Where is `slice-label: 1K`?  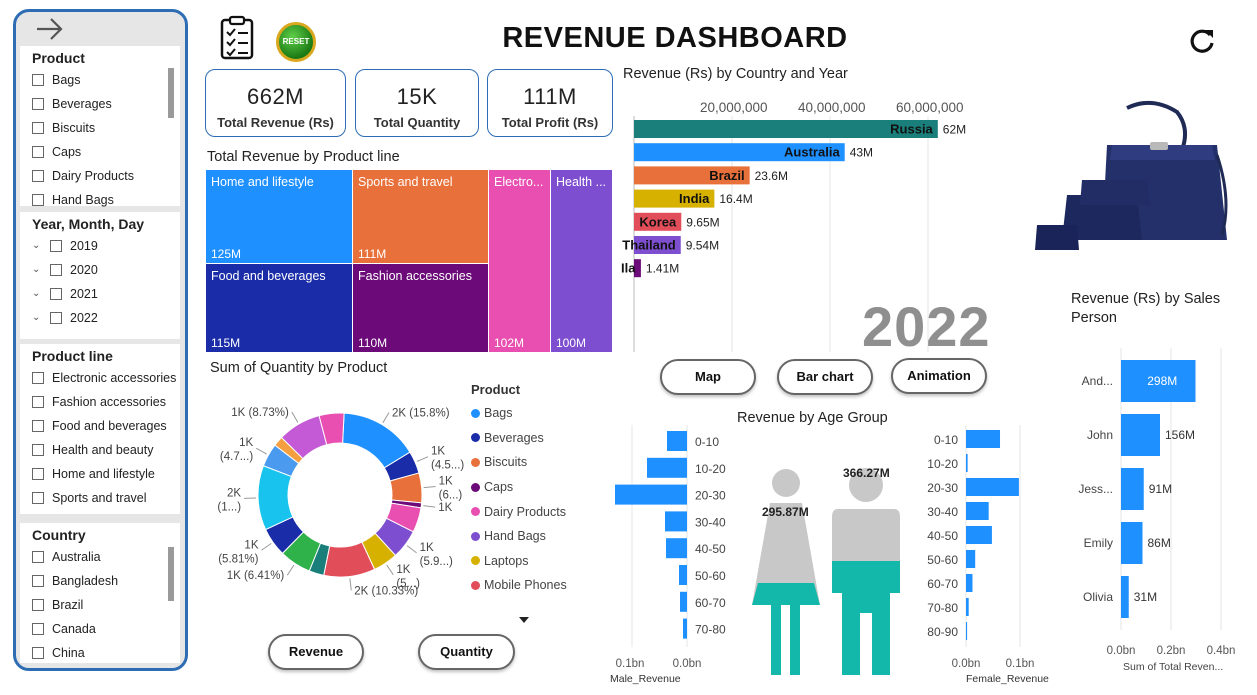
slice-label: 1K is located at coordinates (246, 443).